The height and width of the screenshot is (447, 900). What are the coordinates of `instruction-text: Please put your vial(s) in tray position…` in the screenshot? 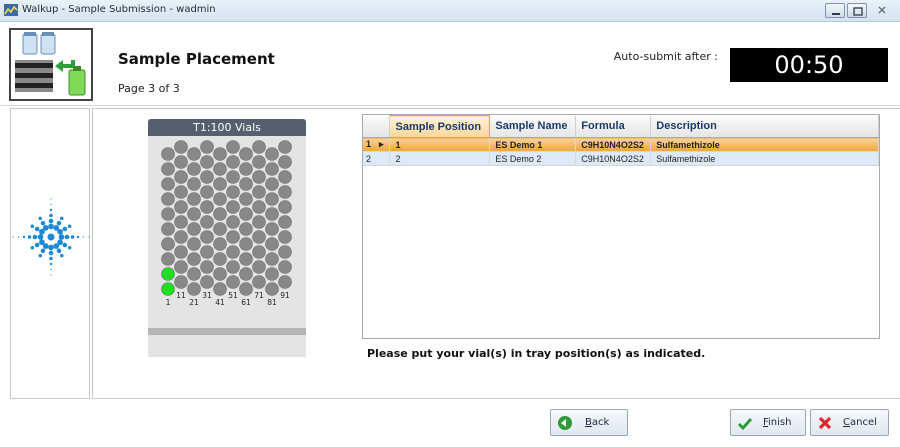 It's located at (536, 353).